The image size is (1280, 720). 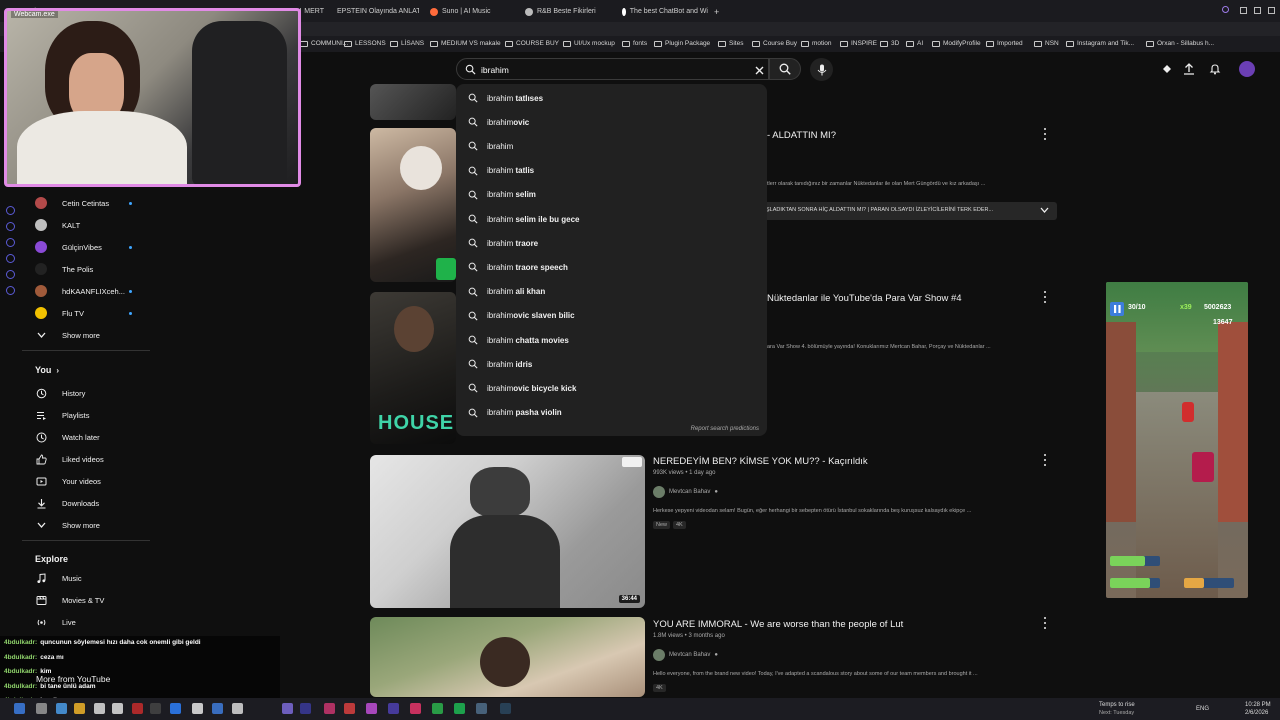 What do you see at coordinates (365, 43) in the screenshot?
I see `bookmark-item: LESSONS` at bounding box center [365, 43].